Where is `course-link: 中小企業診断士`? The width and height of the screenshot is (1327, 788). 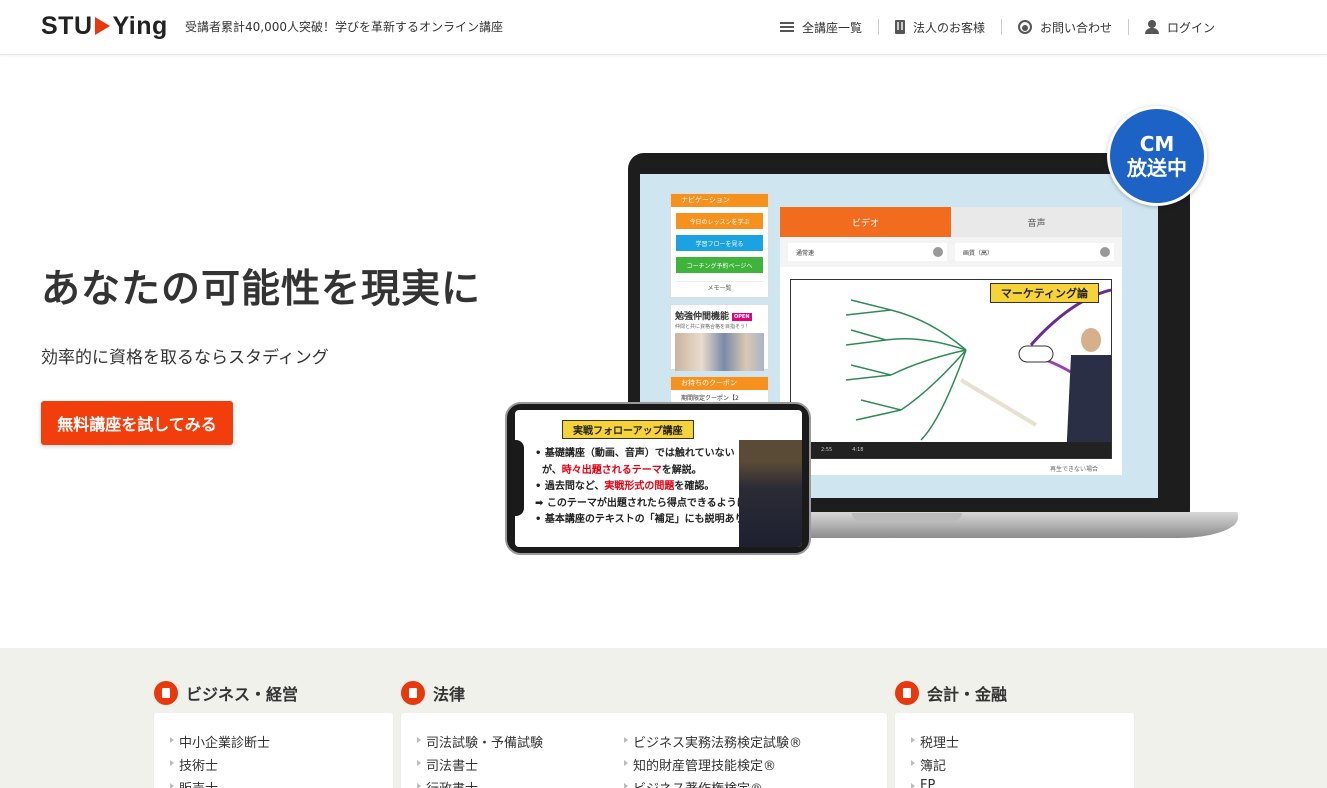
course-link: 中小企業診断士 is located at coordinates (219, 741).